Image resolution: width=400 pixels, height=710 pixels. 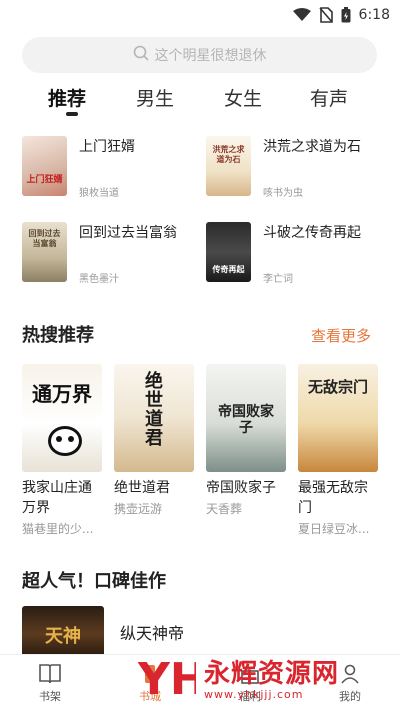 What do you see at coordinates (167, 678) in the screenshot?
I see `svg-text: YH` at bounding box center [167, 678].